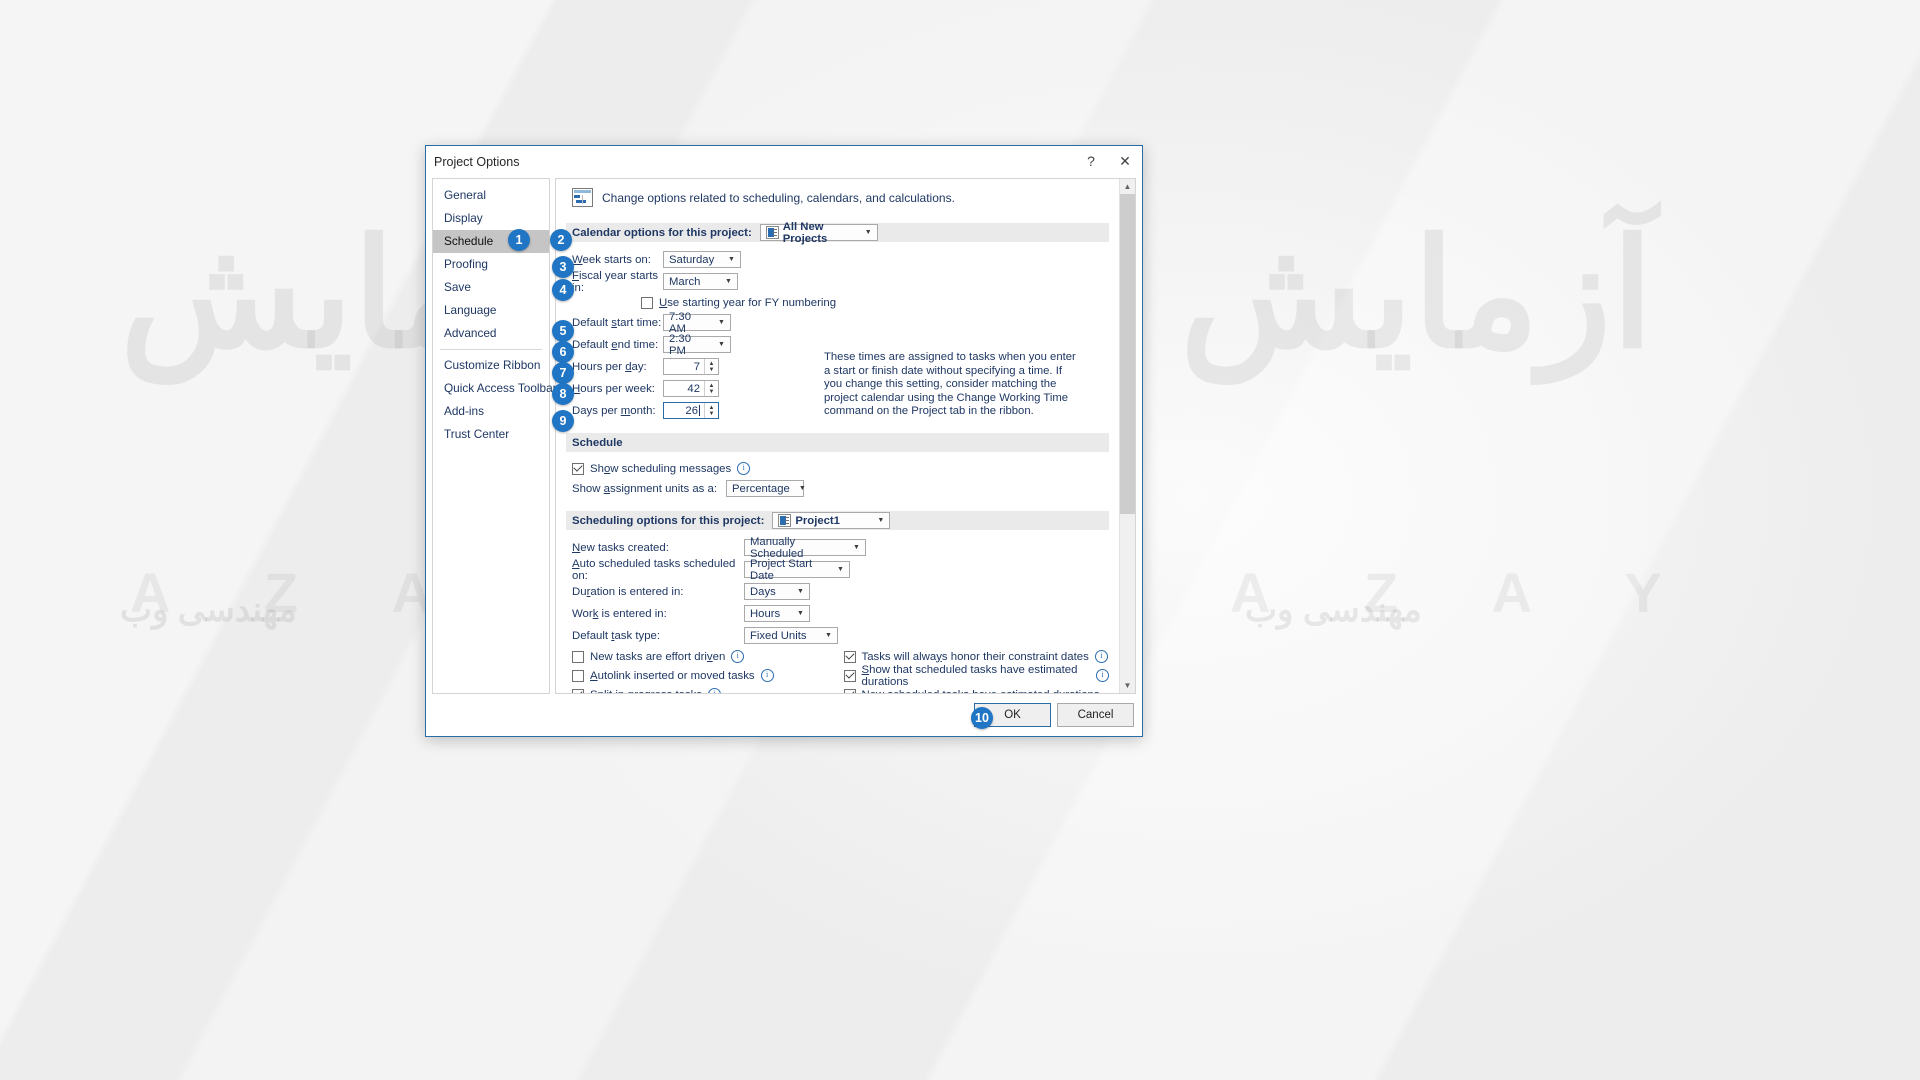  Describe the element at coordinates (519, 240) in the screenshot. I see `callout-badge-1: 1` at that location.